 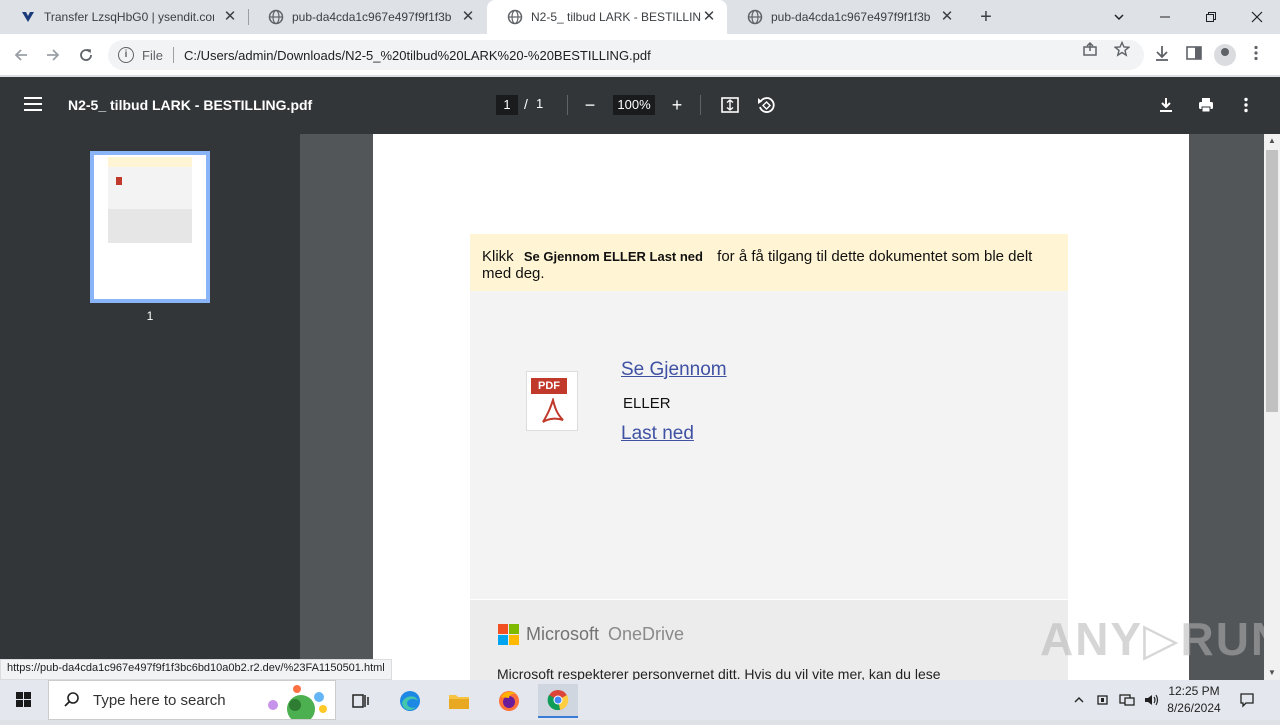 What do you see at coordinates (647, 403) in the screenshot?
I see `or-text: ELLER` at bounding box center [647, 403].